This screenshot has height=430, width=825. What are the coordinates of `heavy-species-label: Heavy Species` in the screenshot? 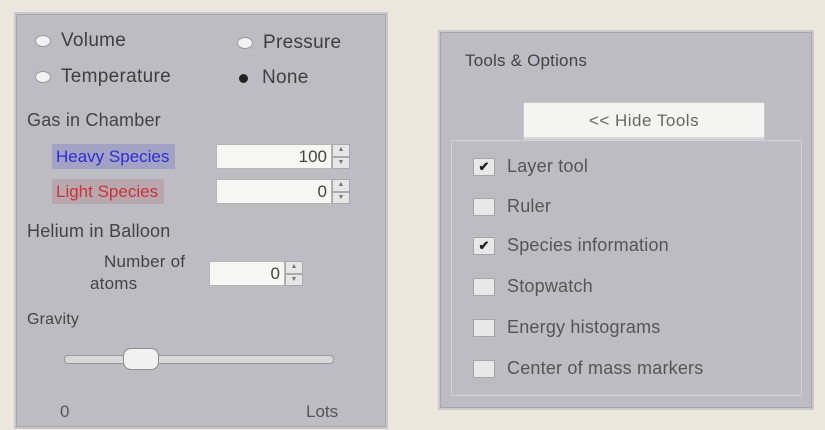 It's located at (114, 156).